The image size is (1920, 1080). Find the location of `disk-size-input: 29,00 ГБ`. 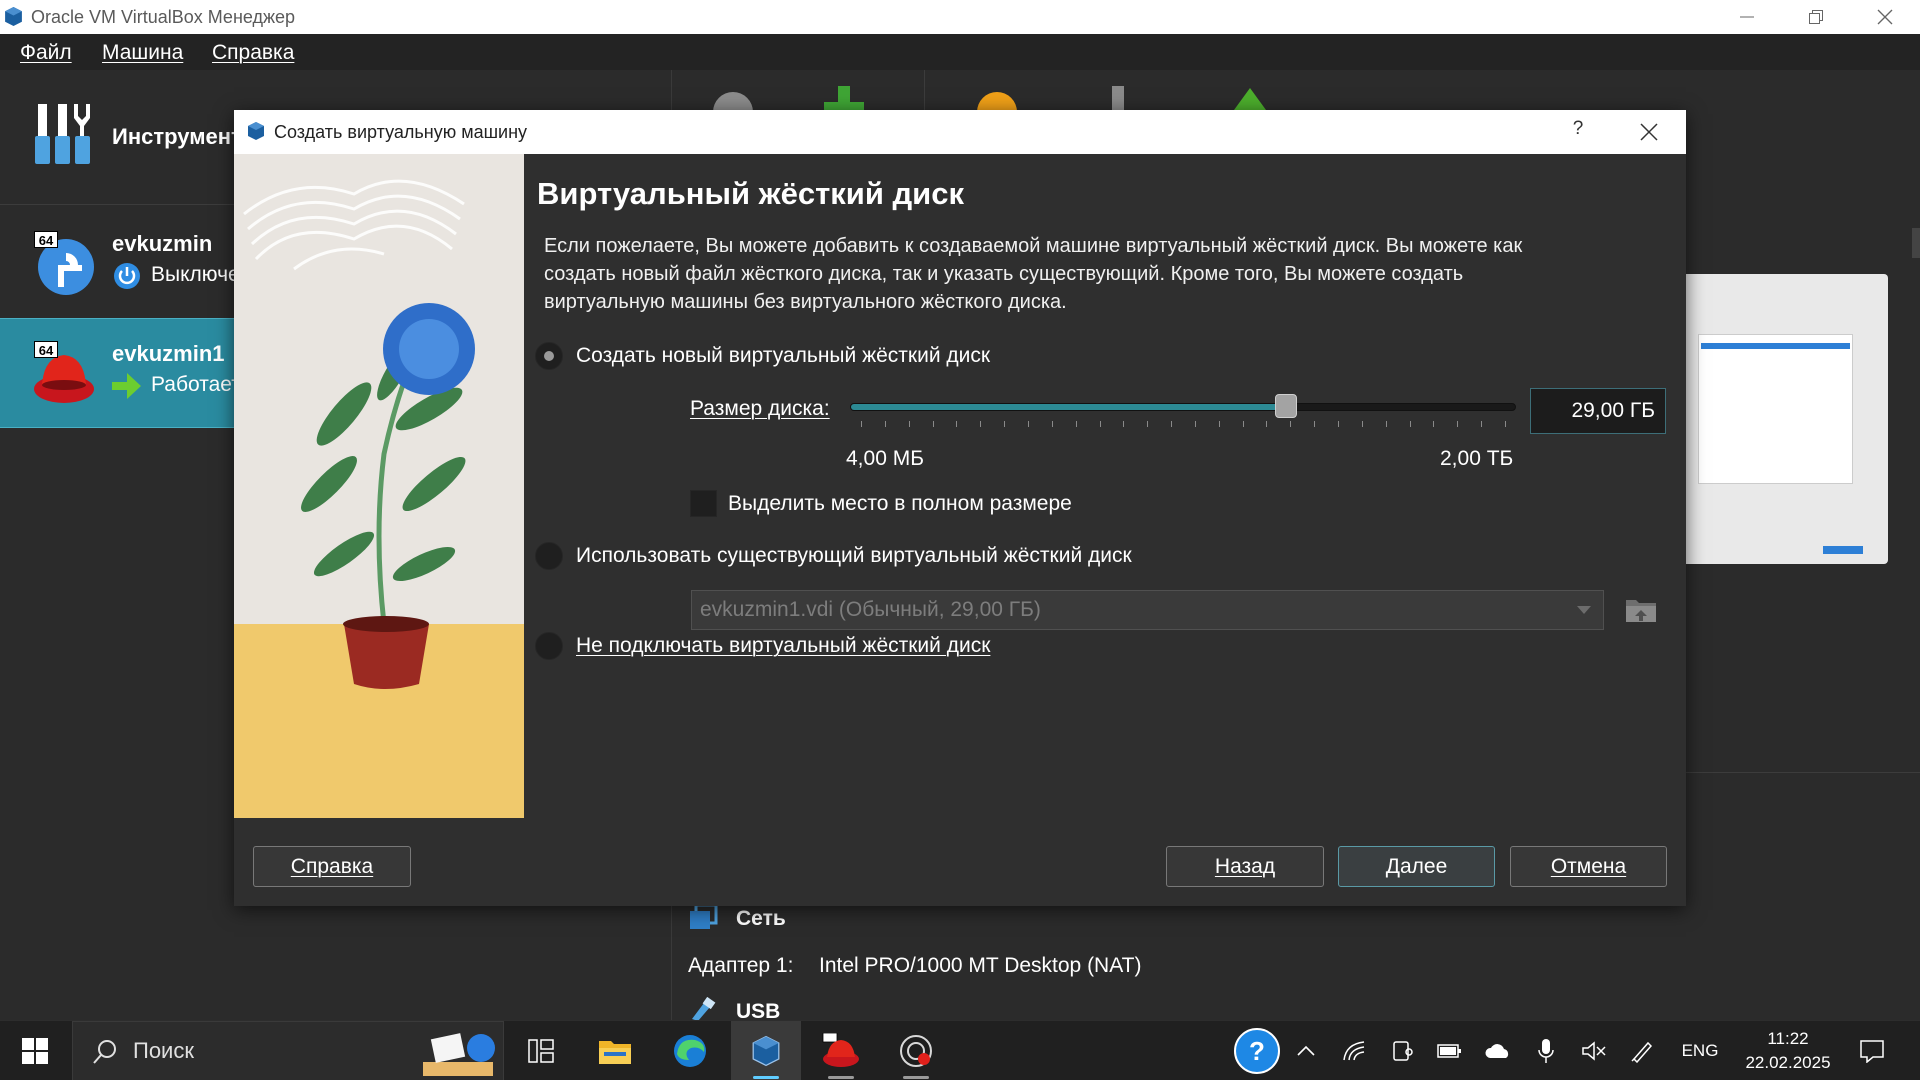

disk-size-input: 29,00 ГБ is located at coordinates (1598, 411).